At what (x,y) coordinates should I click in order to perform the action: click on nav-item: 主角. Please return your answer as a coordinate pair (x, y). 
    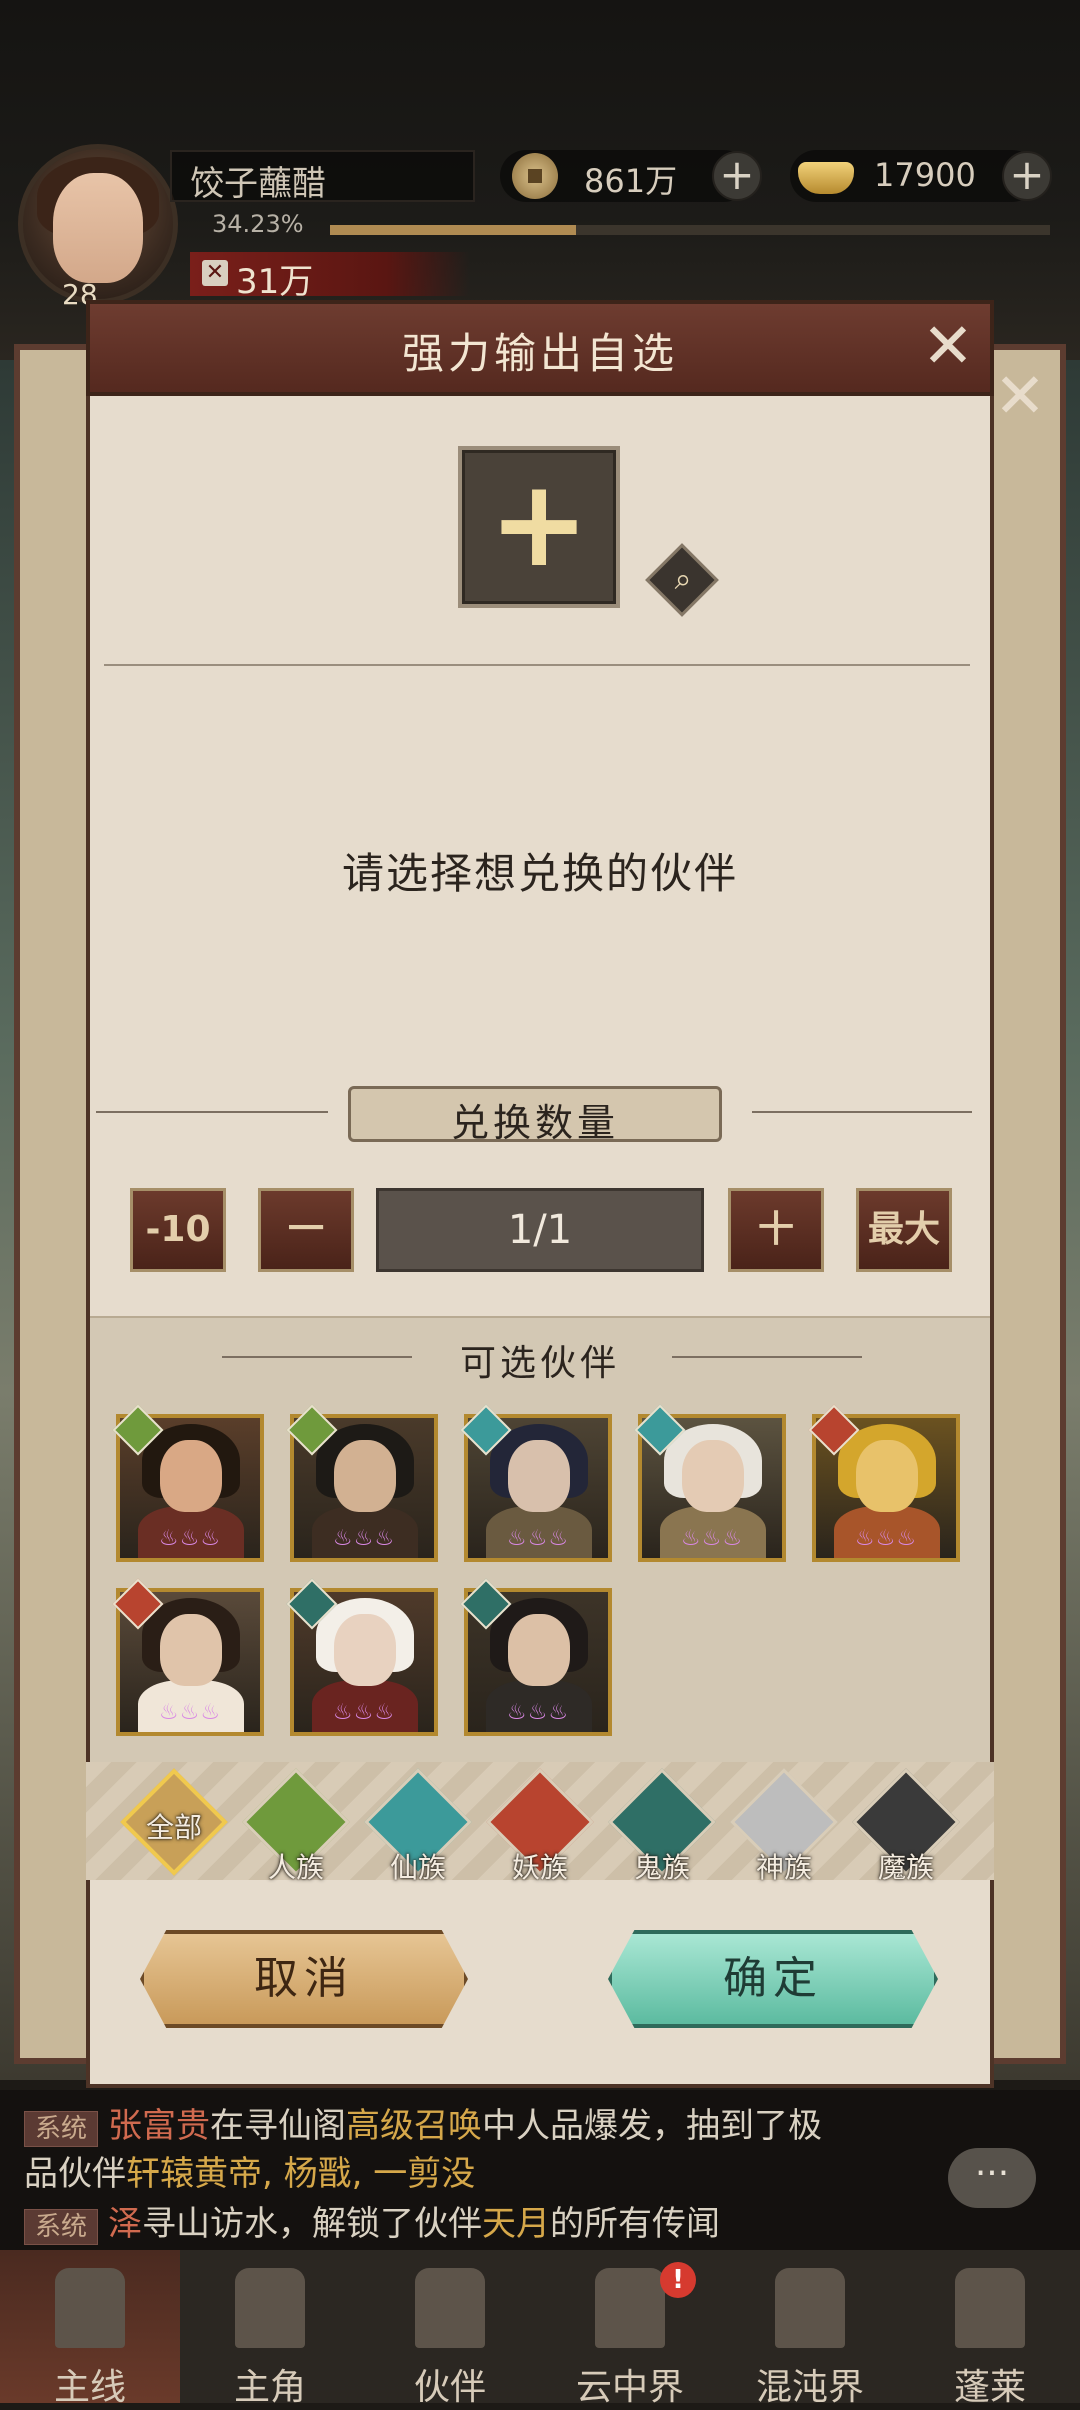
    Looking at the image, I should click on (270, 2329).